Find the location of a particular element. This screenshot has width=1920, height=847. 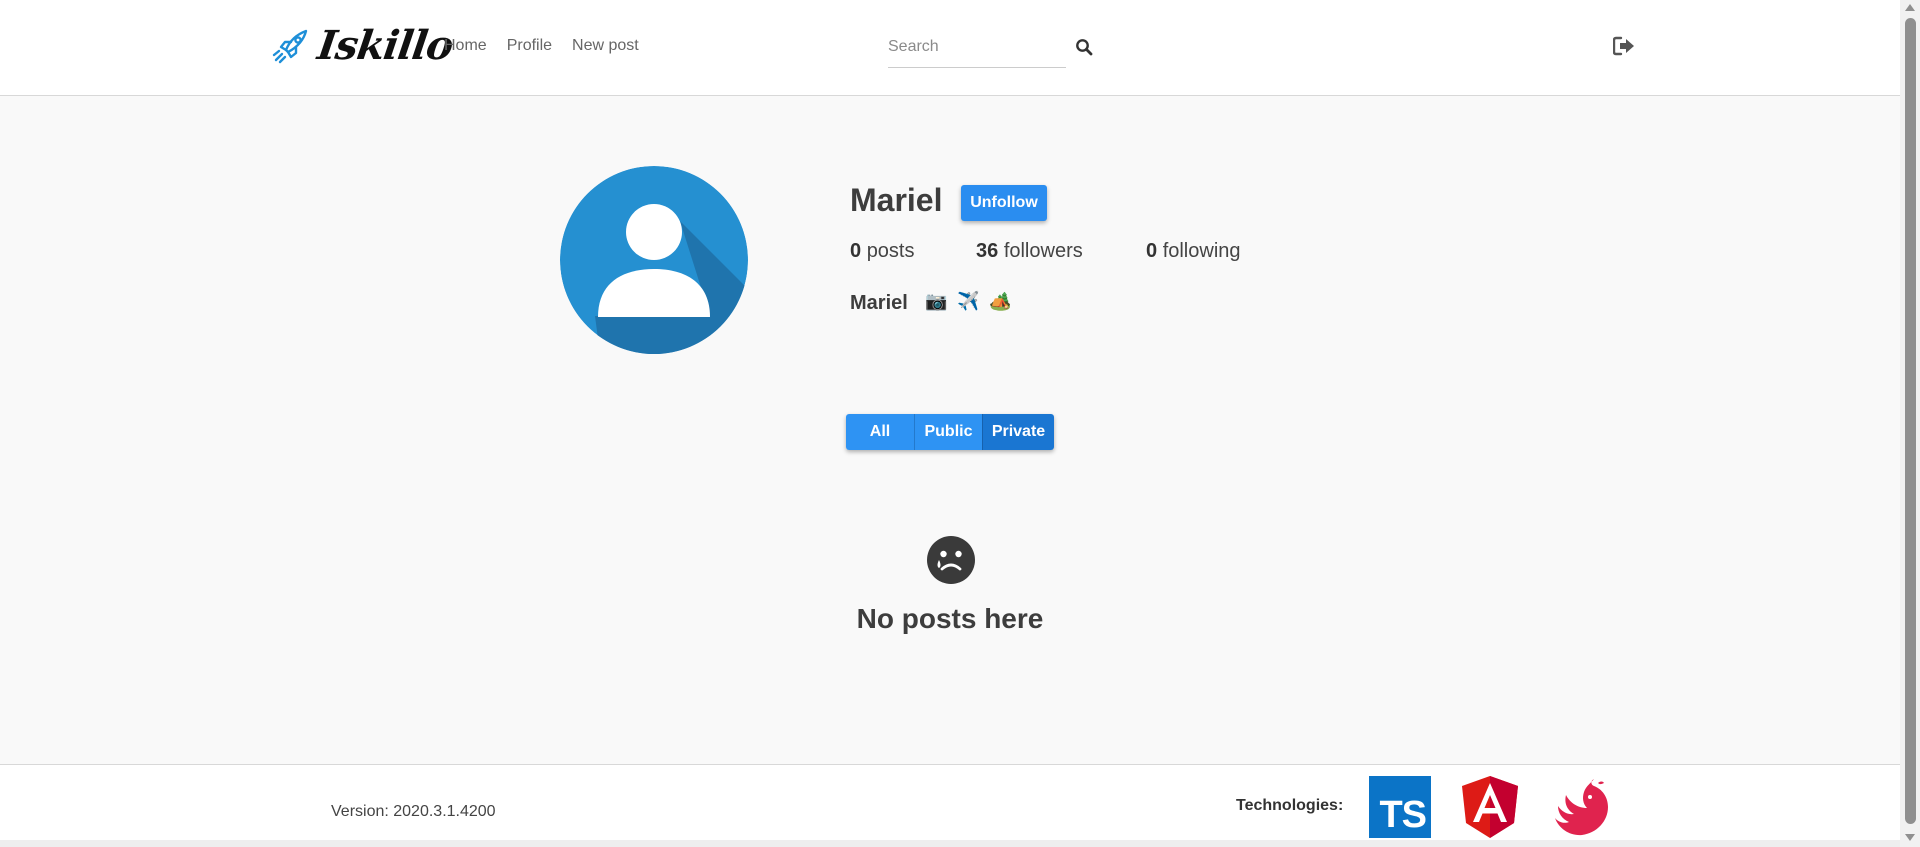

followers-stat: 36 followers is located at coordinates (1029, 251).